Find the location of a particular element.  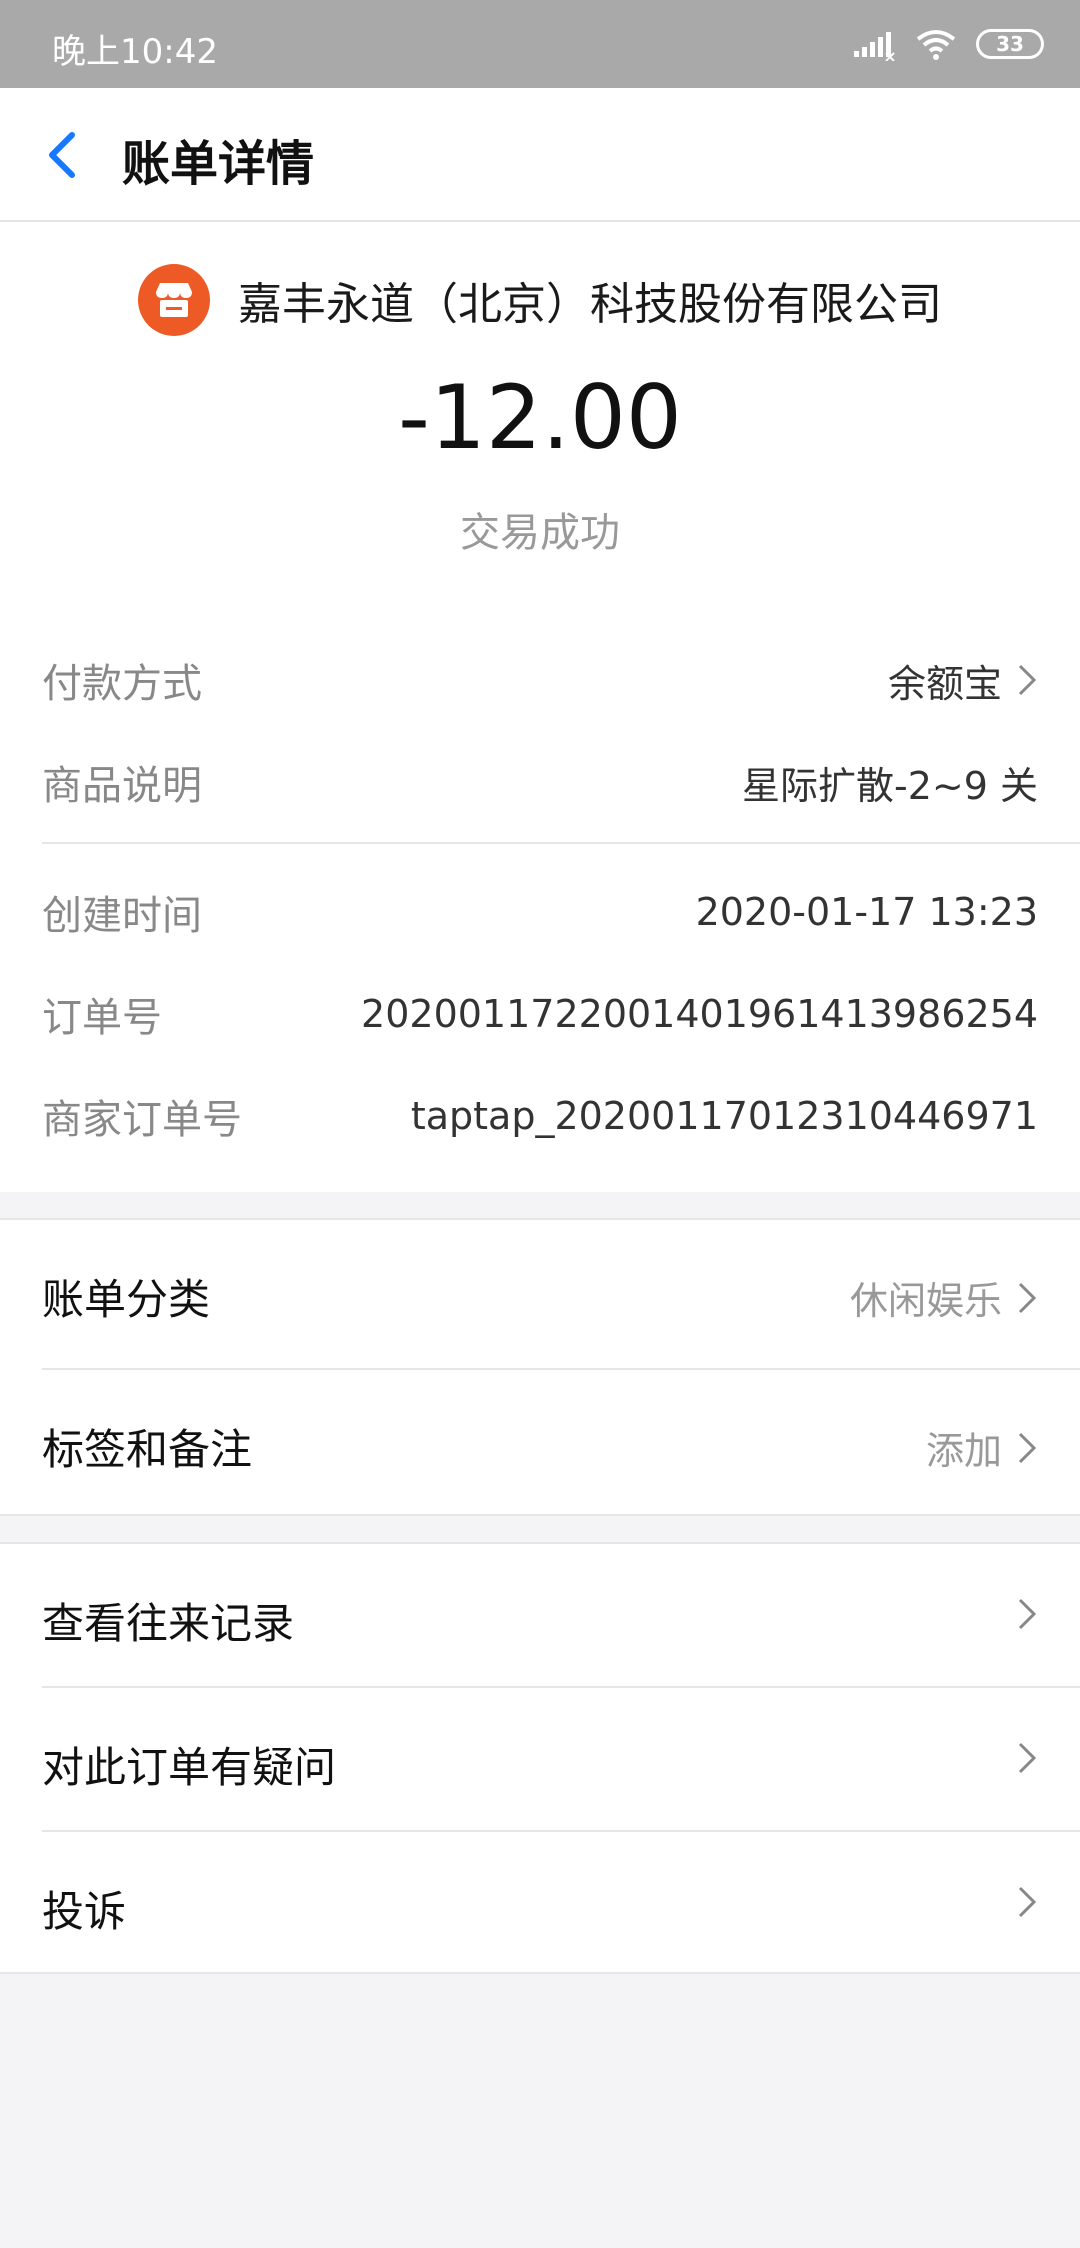

item-label: 查看往来记录 is located at coordinates (168, 1623).